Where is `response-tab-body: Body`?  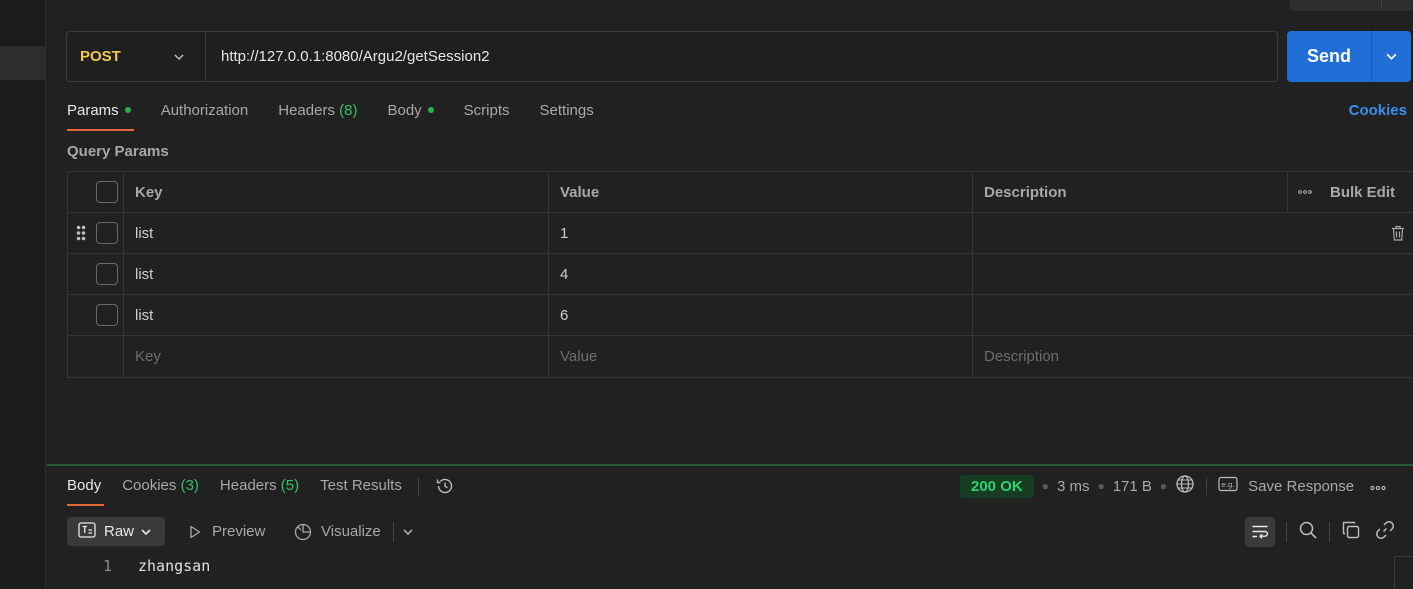
response-tab-body: Body is located at coordinates (86, 490).